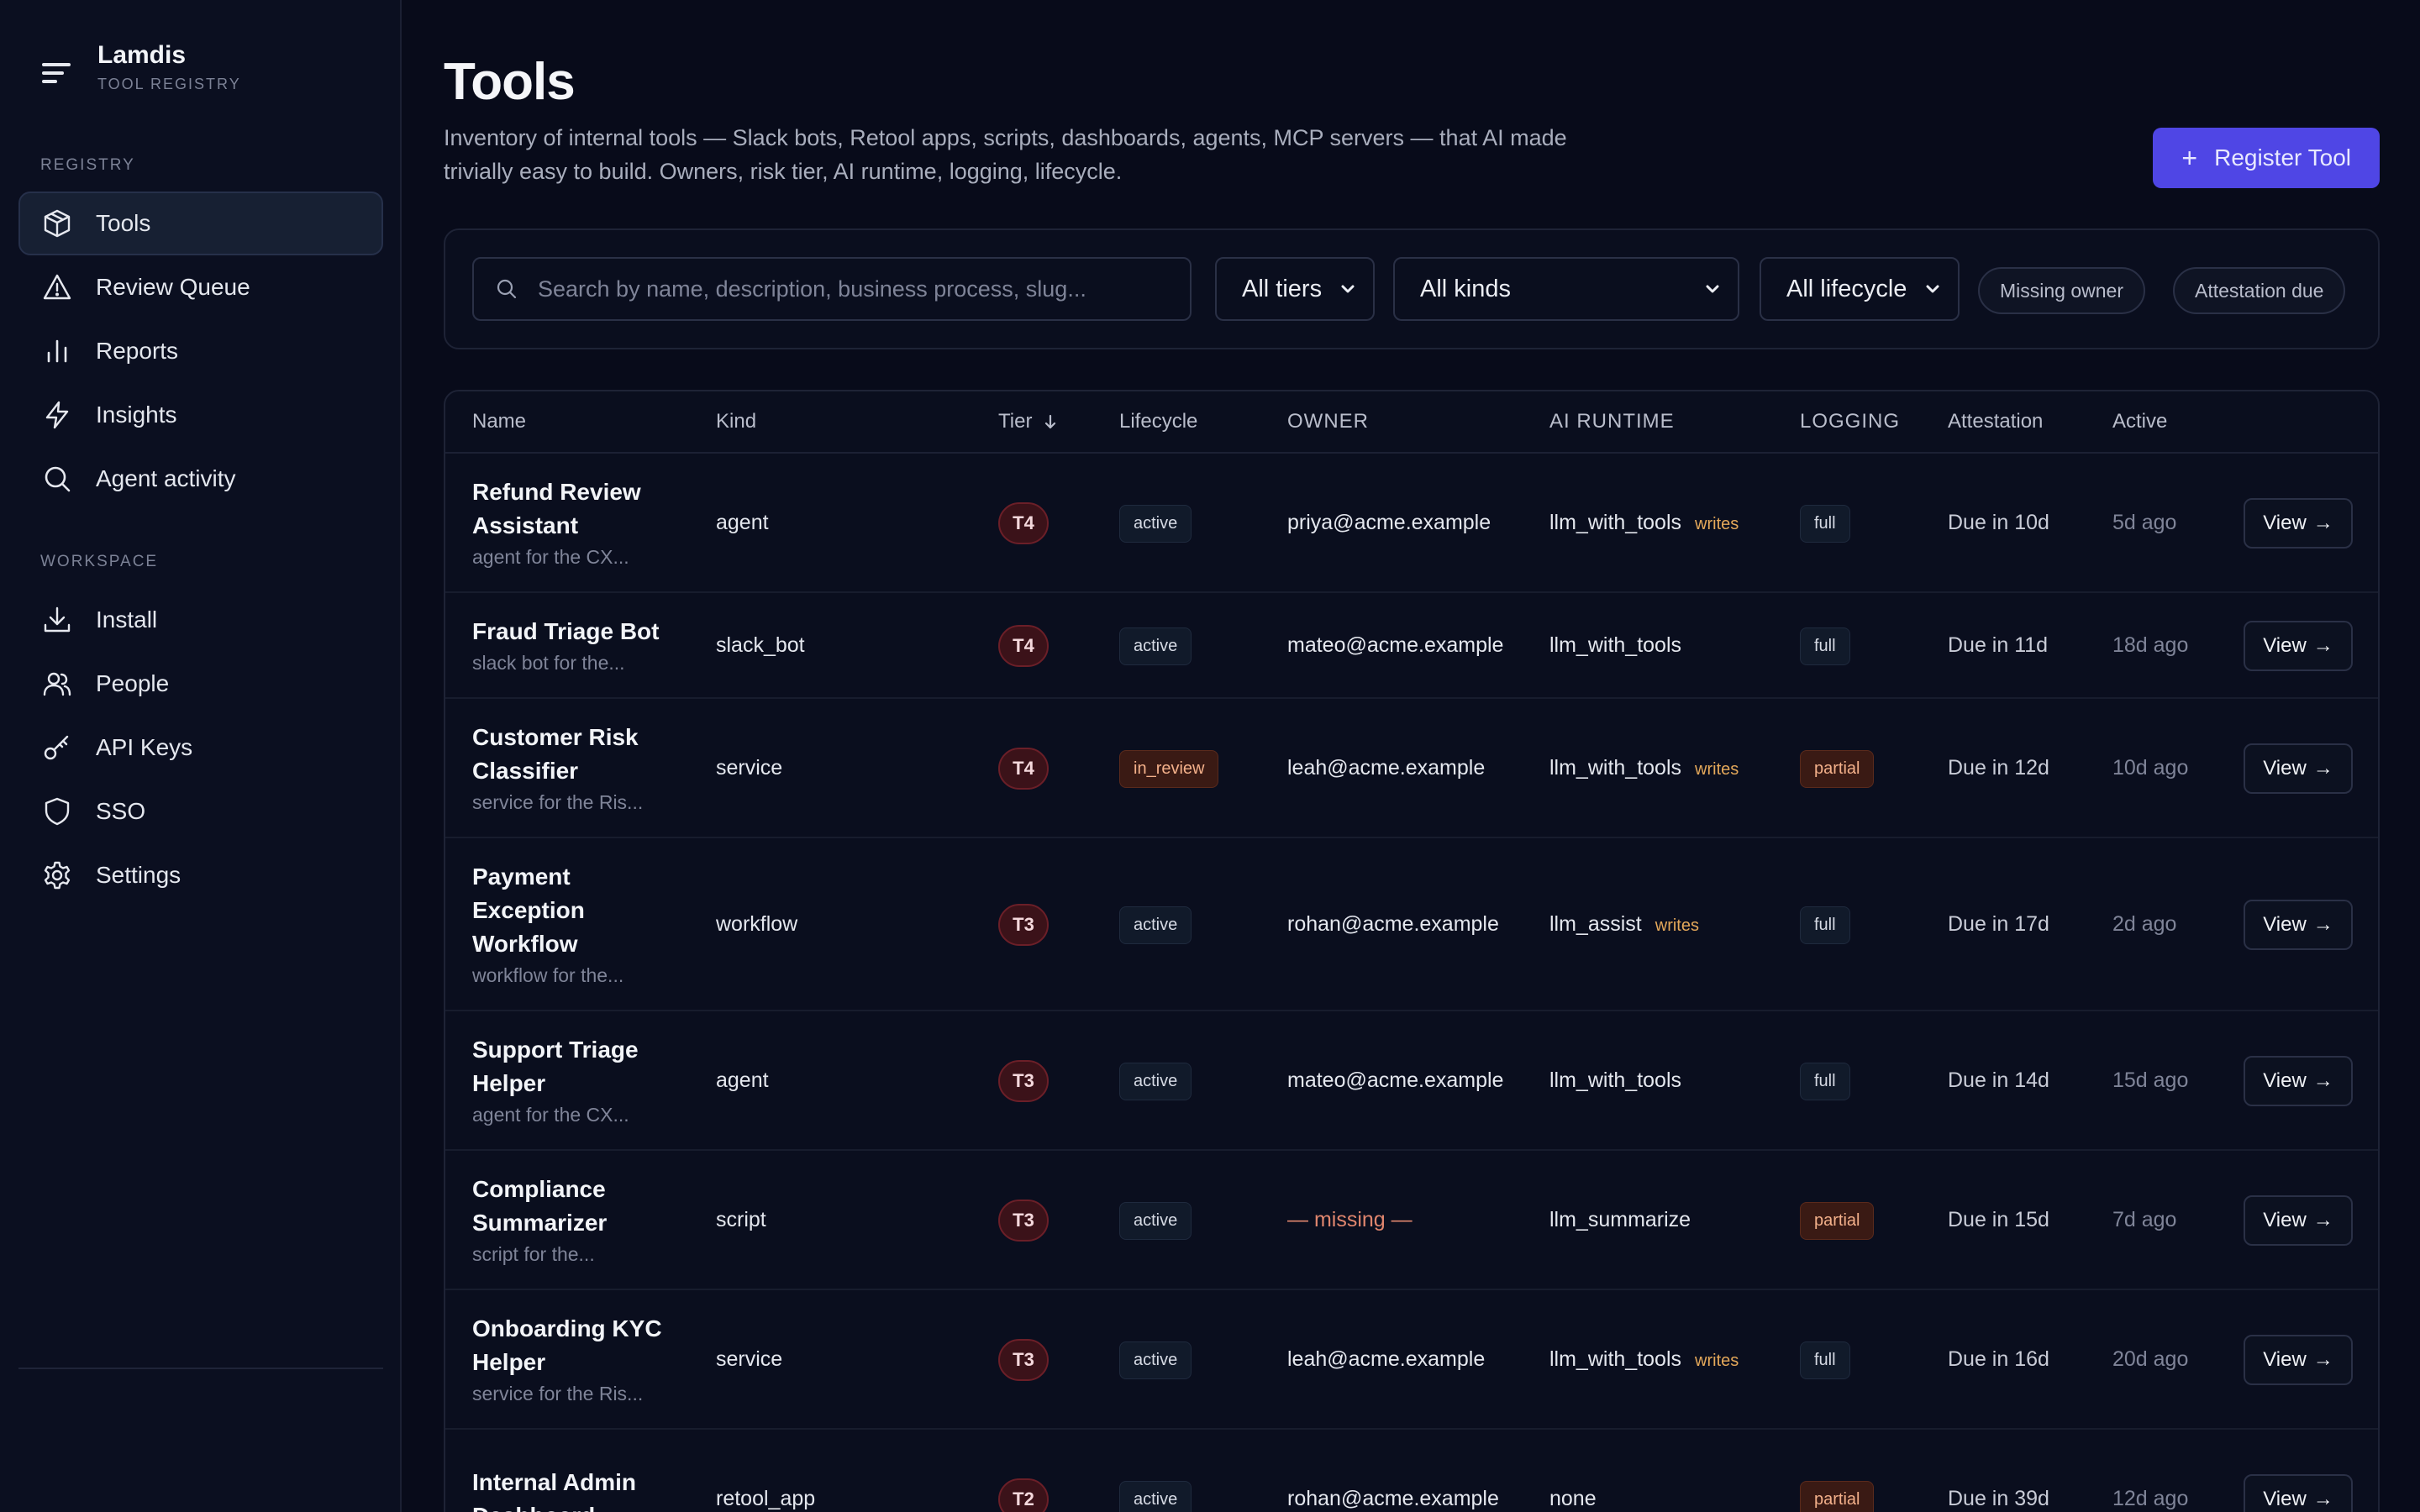 This screenshot has width=2420, height=1512. Describe the element at coordinates (582, 877) in the screenshot. I see `tool-name-line: Payment` at that location.